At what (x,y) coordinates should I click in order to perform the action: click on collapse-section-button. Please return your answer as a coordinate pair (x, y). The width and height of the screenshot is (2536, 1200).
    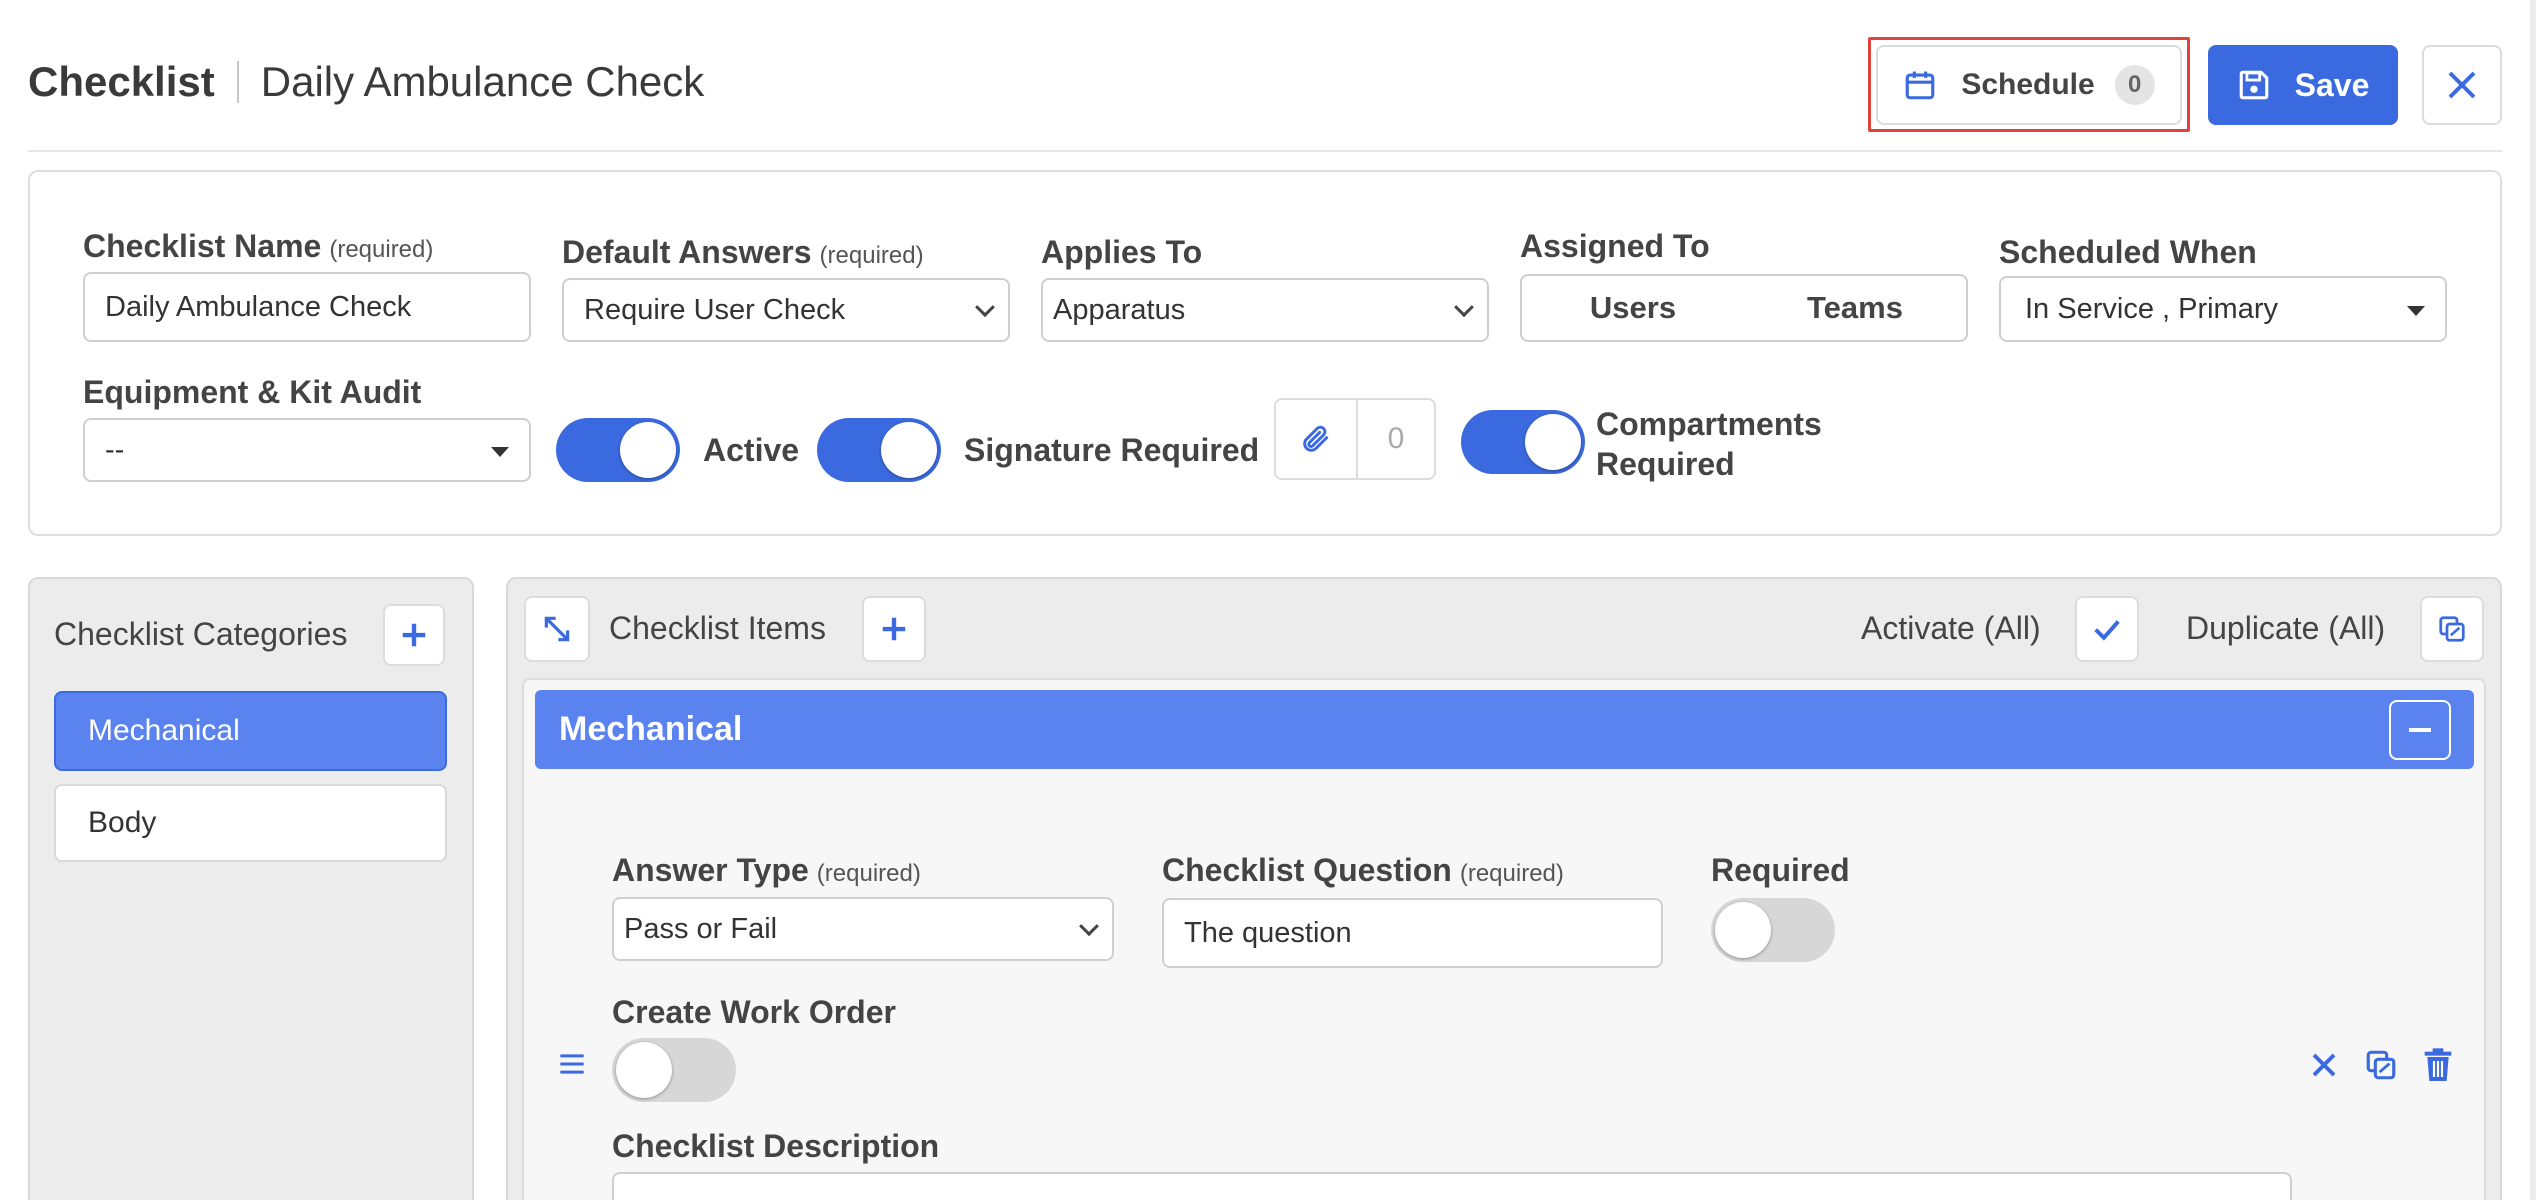
    Looking at the image, I should click on (2420, 730).